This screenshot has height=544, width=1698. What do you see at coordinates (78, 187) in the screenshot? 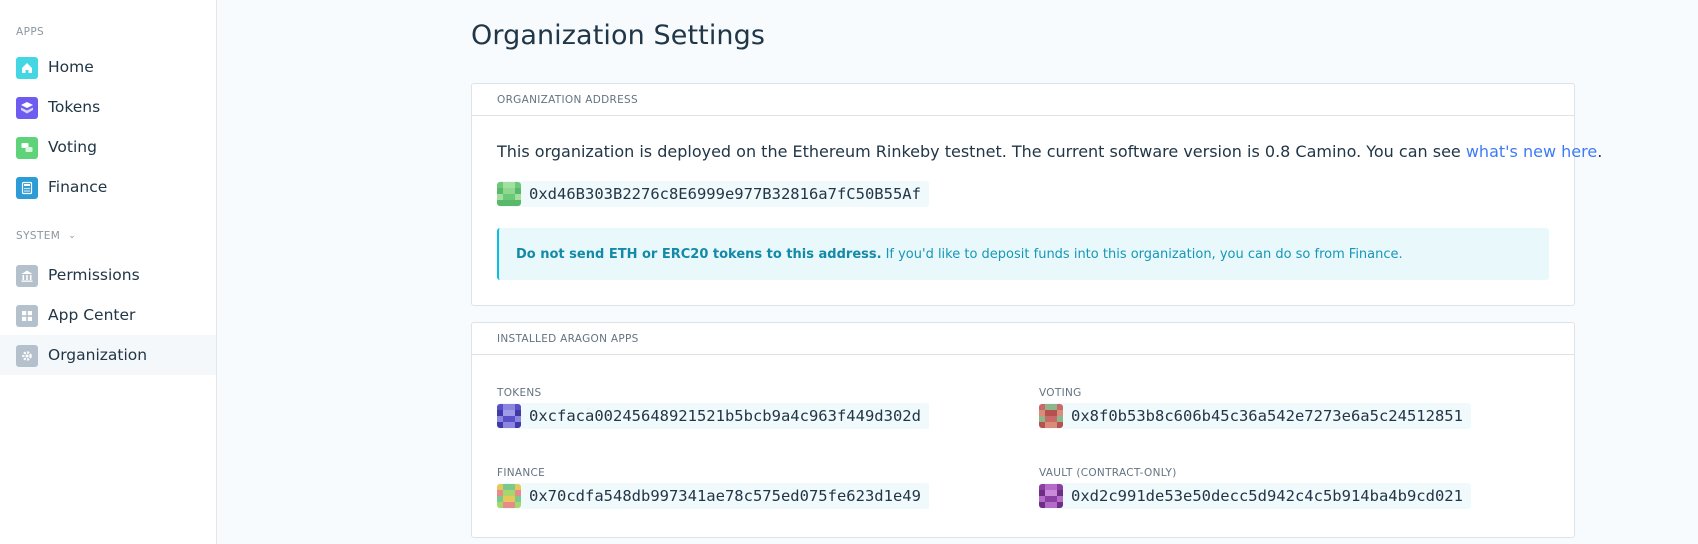
I see `sidebar-item-label: Finance` at bounding box center [78, 187].